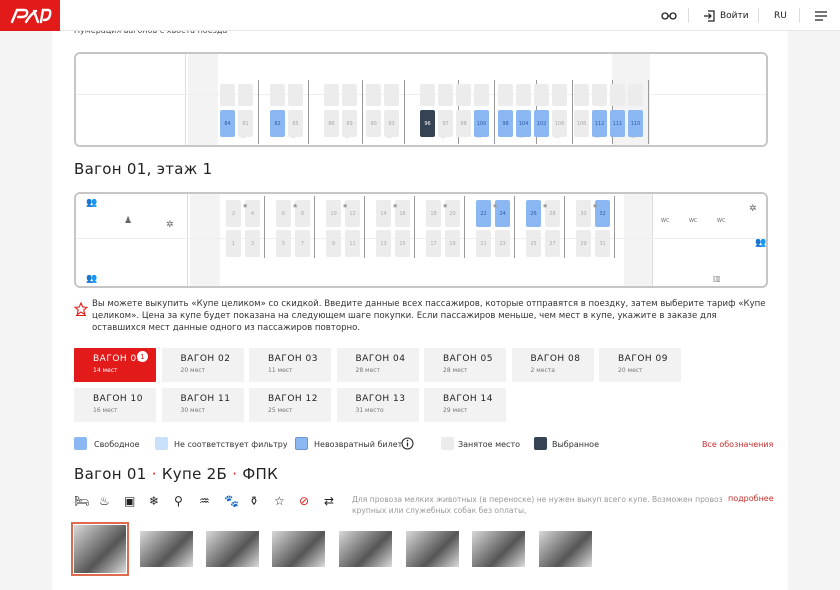  What do you see at coordinates (349, 123) in the screenshot?
I see `seat-89: 89` at bounding box center [349, 123].